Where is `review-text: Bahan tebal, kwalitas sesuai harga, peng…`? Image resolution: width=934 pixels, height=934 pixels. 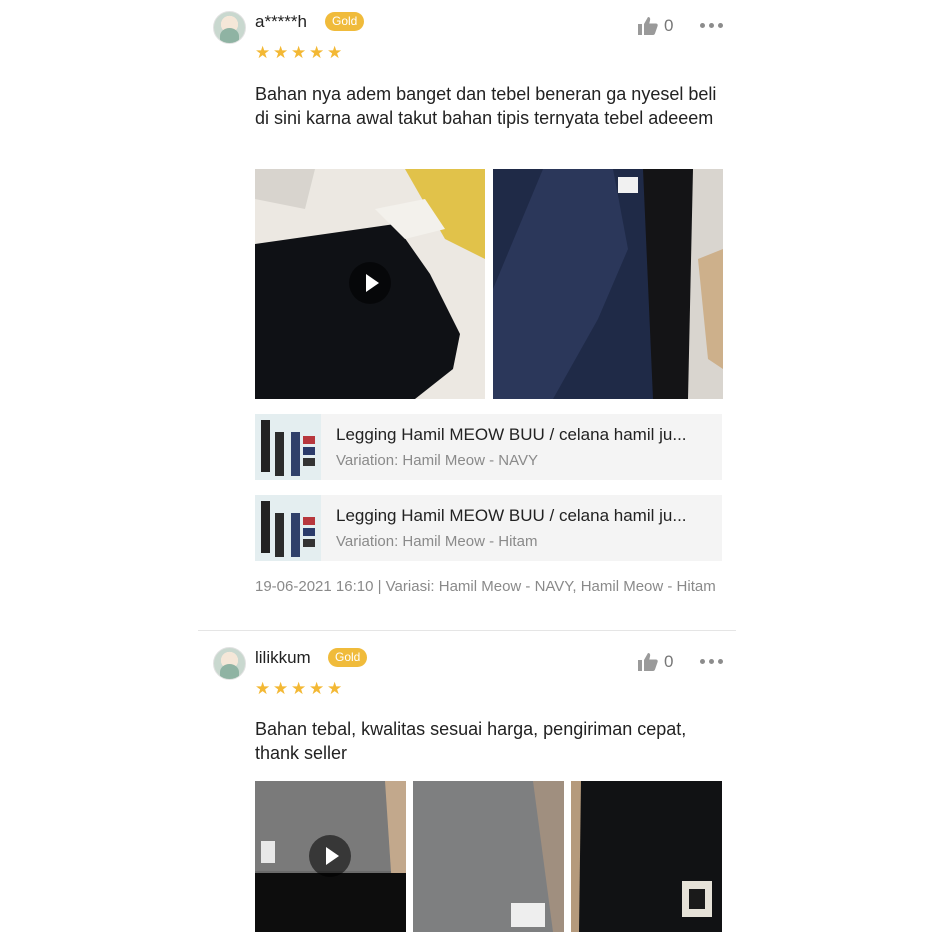 review-text: Bahan tebal, kwalitas sesuai harga, peng… is located at coordinates (471, 741).